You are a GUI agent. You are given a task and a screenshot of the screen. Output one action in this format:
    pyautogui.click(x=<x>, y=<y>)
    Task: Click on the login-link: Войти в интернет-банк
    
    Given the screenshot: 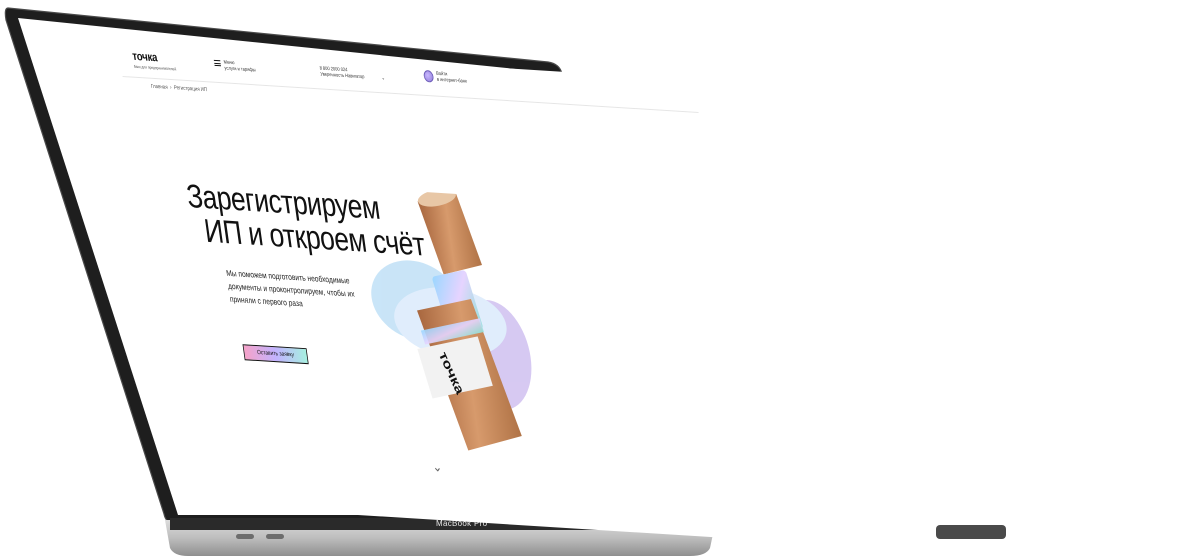 What is the action you would take?
    pyautogui.click(x=445, y=77)
    